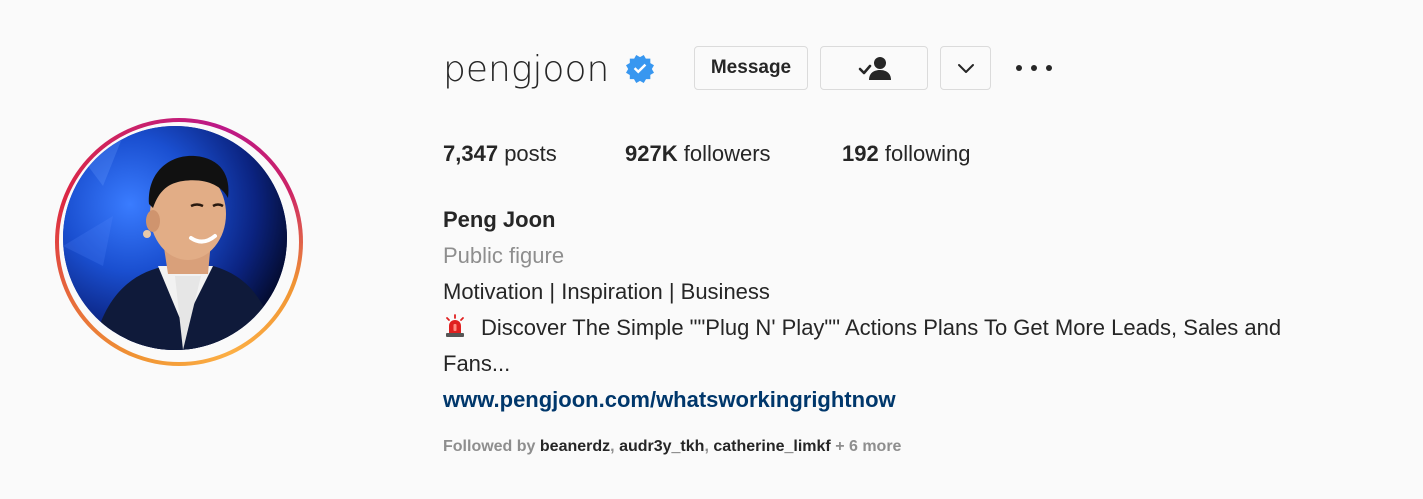 Image resolution: width=1423 pixels, height=499 pixels. Describe the element at coordinates (500, 154) in the screenshot. I see `posts-stat: 7,347 posts` at that location.